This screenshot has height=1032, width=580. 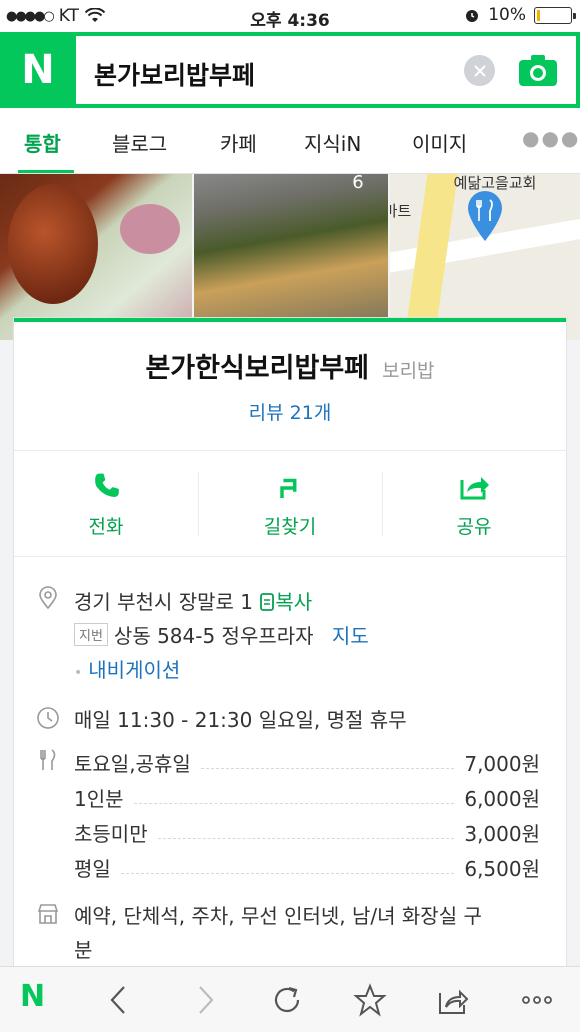 I want to click on food-photo, so click(x=96, y=257).